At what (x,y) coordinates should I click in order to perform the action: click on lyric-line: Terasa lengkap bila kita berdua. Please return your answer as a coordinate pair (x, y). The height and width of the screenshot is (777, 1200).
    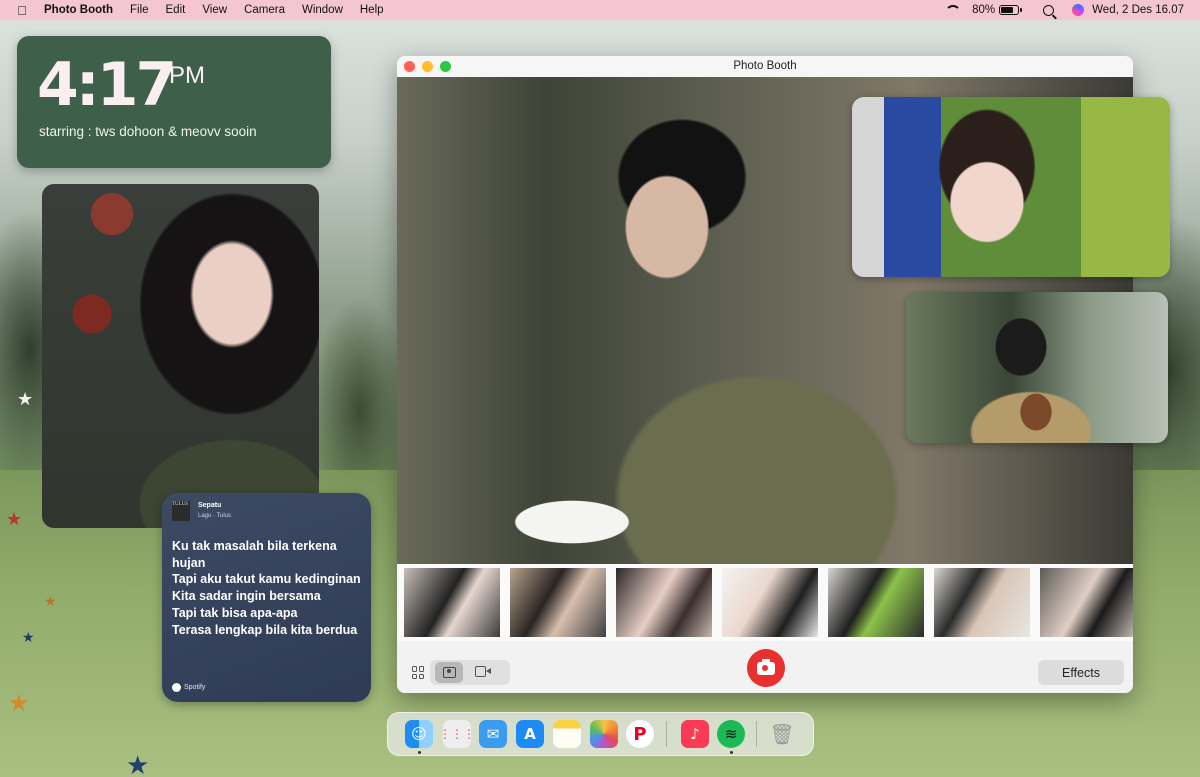
    Looking at the image, I should click on (265, 629).